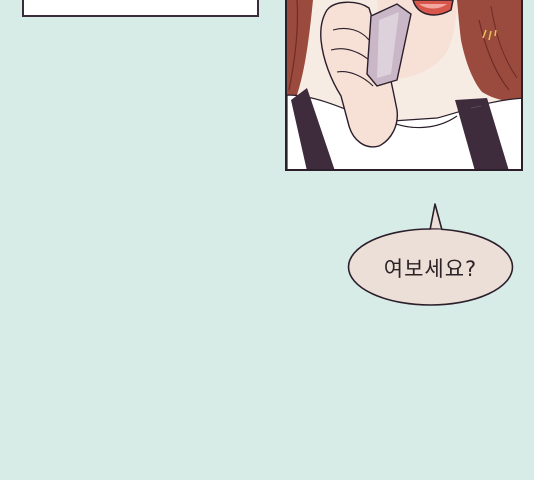 This screenshot has width=534, height=480. I want to click on speech-bubble: 여보세요?, so click(430, 254).